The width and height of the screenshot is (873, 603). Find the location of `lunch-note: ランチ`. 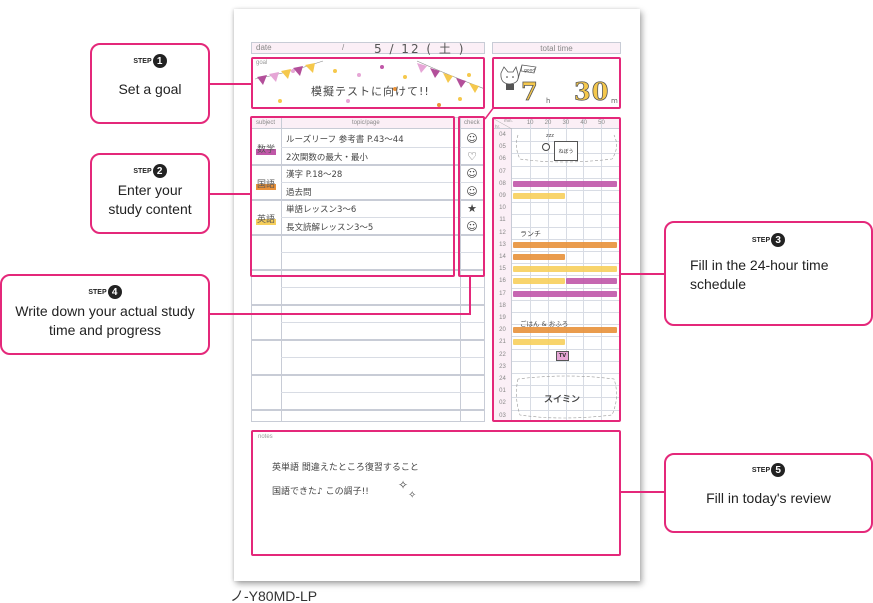

lunch-note: ランチ is located at coordinates (530, 234).